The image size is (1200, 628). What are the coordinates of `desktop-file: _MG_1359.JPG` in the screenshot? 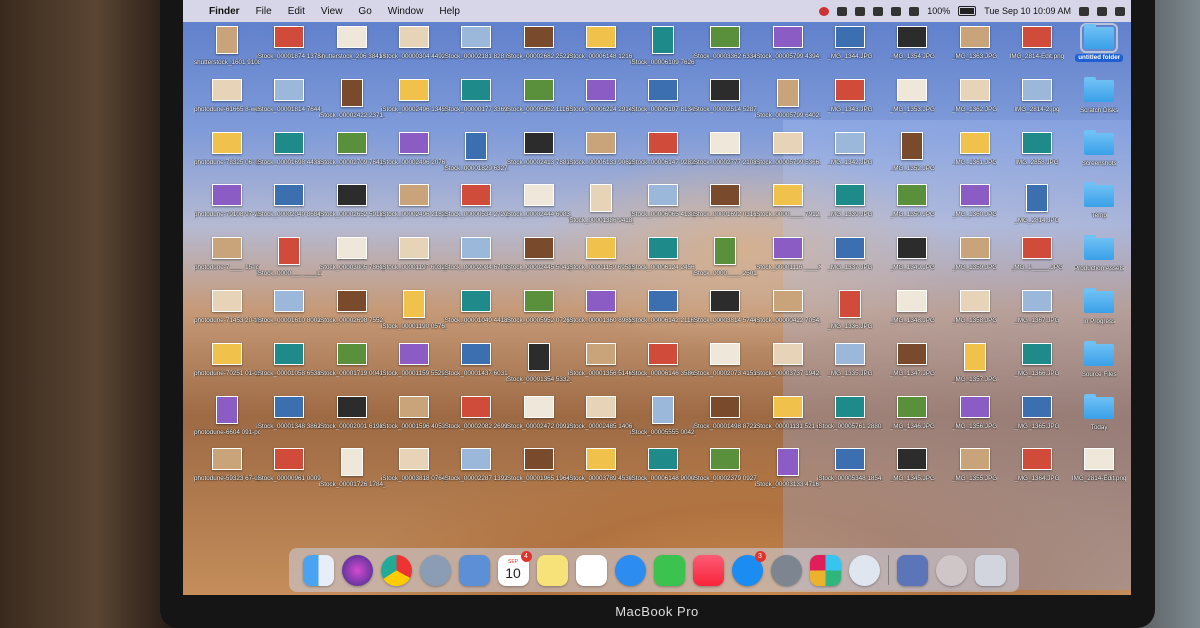 It's located at (975, 253).